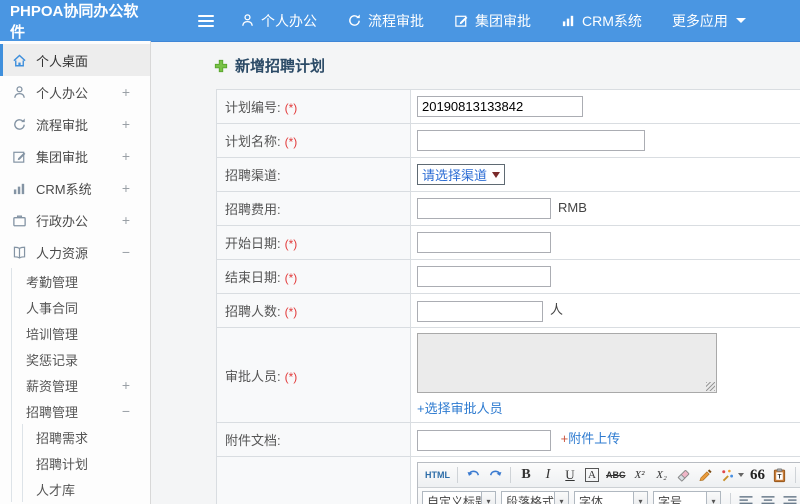  Describe the element at coordinates (86, 463) in the screenshot. I see `sidebar-item-recruit-plan: 招聘计划` at that location.